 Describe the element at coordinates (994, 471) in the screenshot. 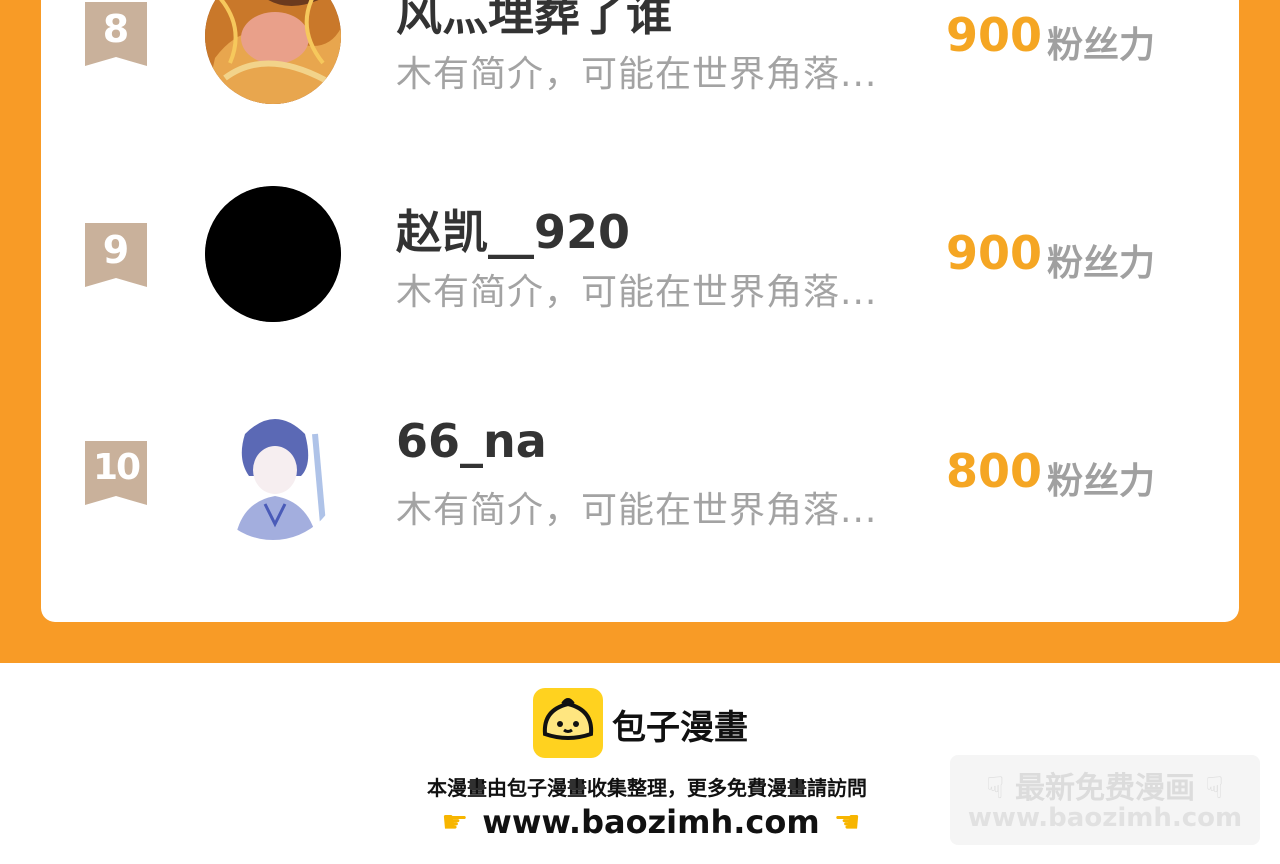

I see `fan-power-score: 800` at that location.